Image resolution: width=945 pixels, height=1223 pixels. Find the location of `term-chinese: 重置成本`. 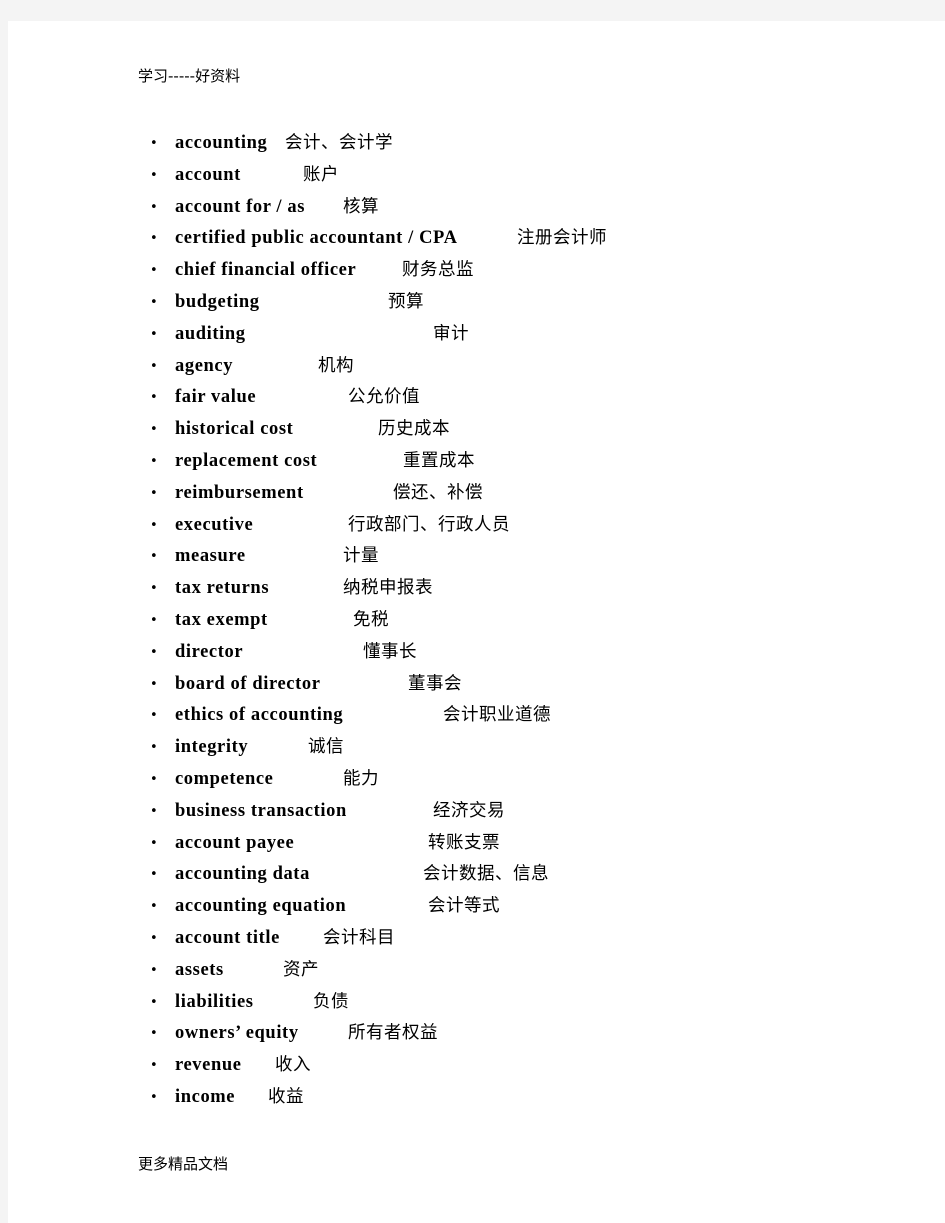

term-chinese: 重置成本 is located at coordinates (439, 460).